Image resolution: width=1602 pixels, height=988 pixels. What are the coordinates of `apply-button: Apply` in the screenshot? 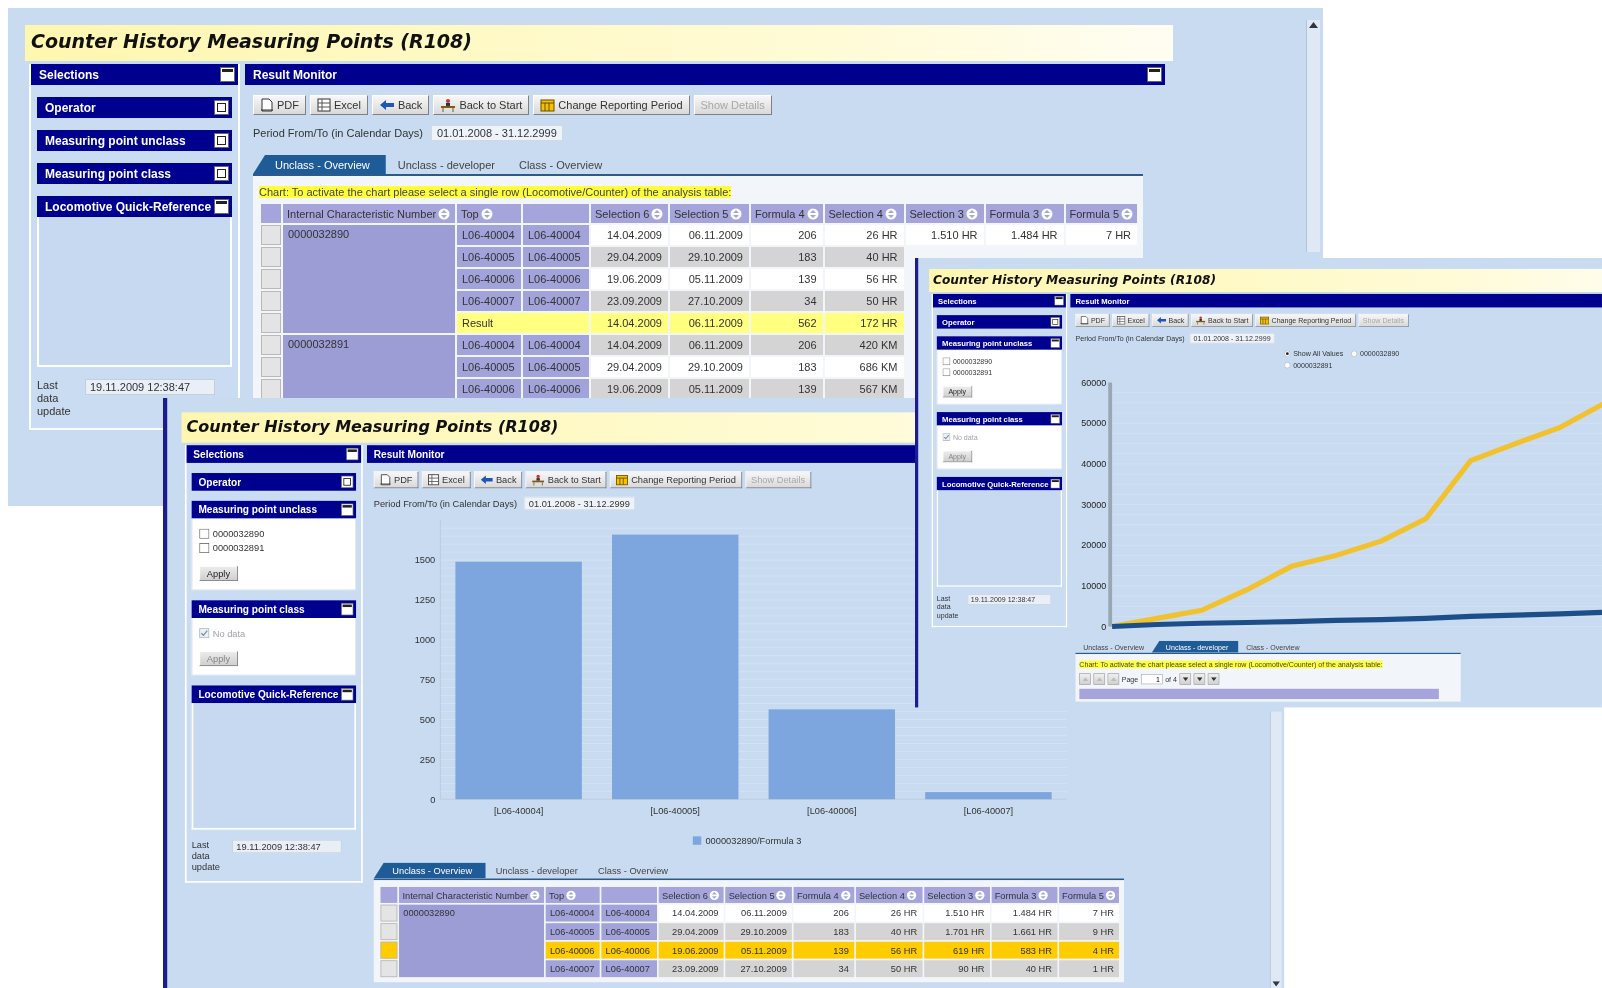 It's located at (218, 573).